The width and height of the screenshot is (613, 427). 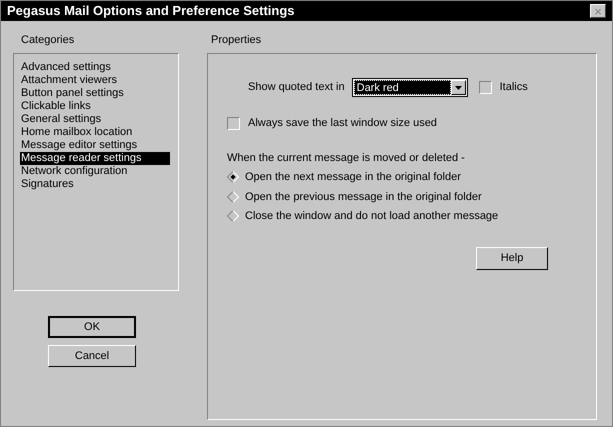 I want to click on category-item: Message editor settings, so click(x=95, y=145).